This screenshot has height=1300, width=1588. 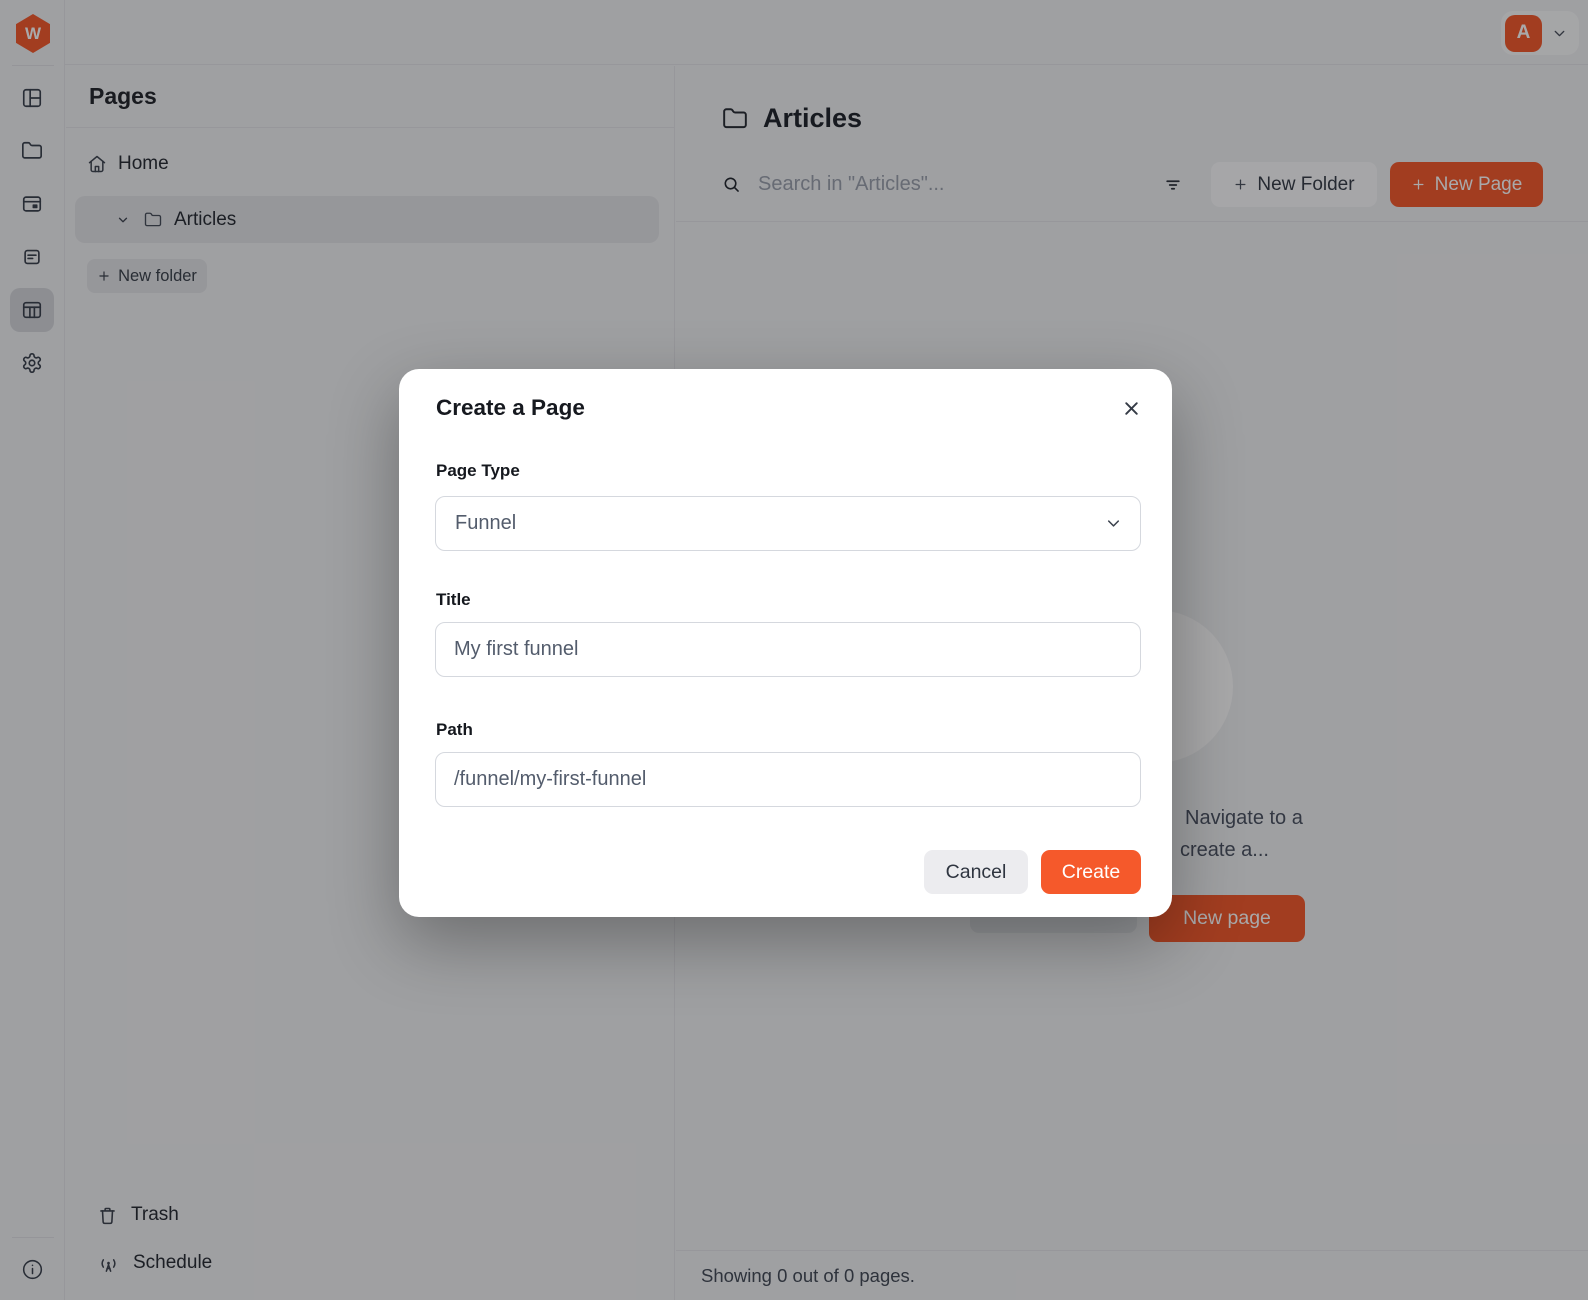 What do you see at coordinates (1091, 872) in the screenshot?
I see `create-button: Create` at bounding box center [1091, 872].